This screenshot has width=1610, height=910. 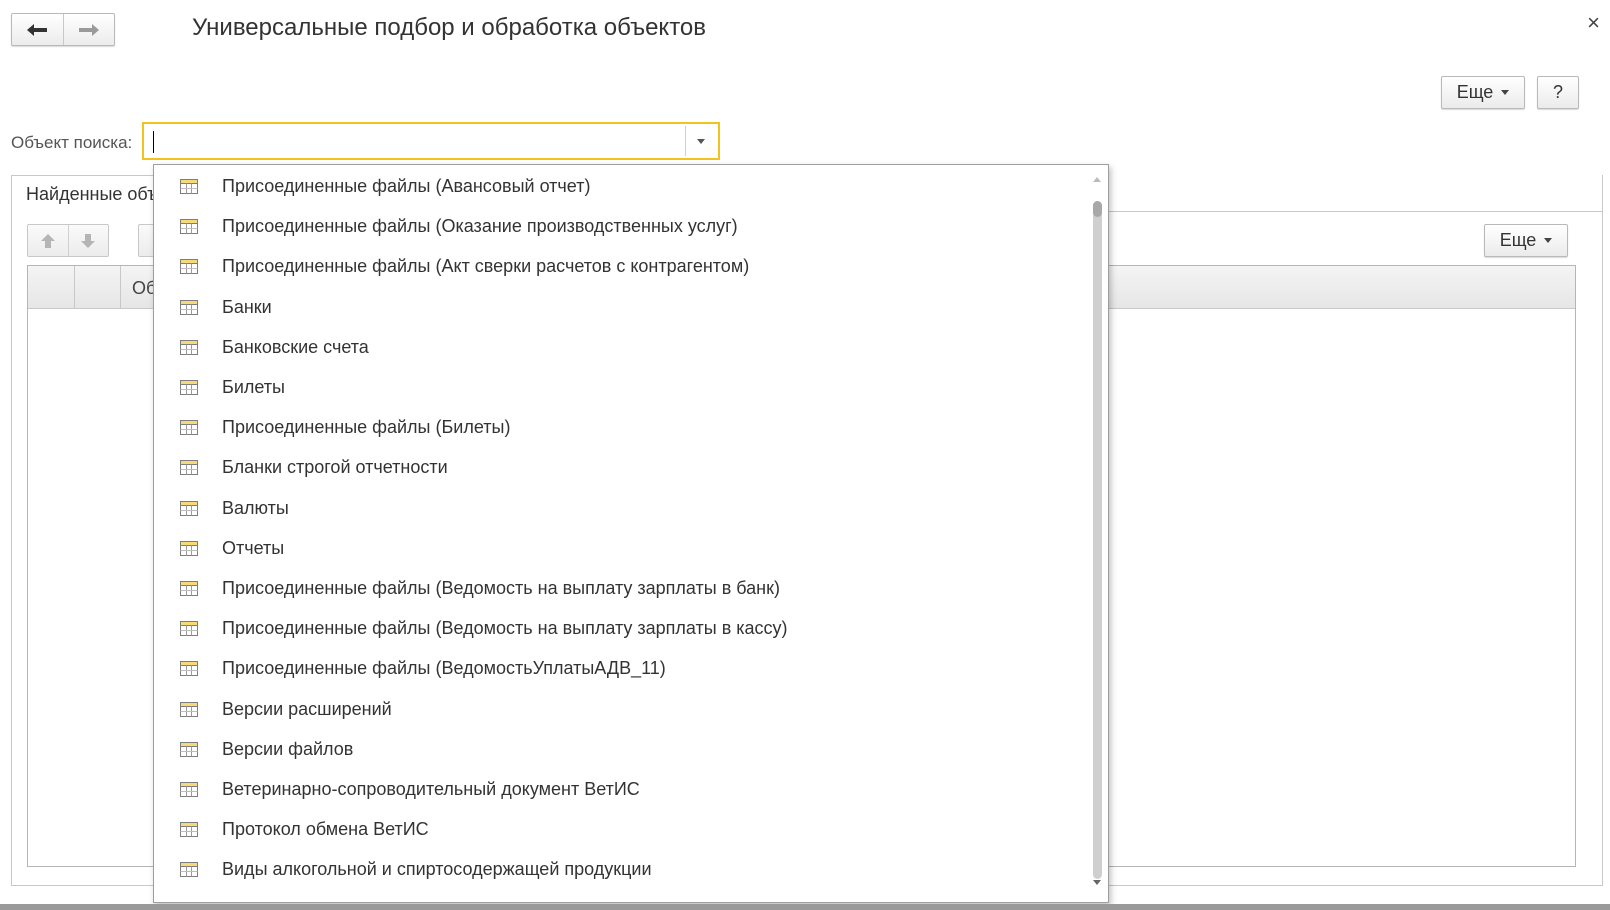 I want to click on forward-button, so click(x=88, y=29).